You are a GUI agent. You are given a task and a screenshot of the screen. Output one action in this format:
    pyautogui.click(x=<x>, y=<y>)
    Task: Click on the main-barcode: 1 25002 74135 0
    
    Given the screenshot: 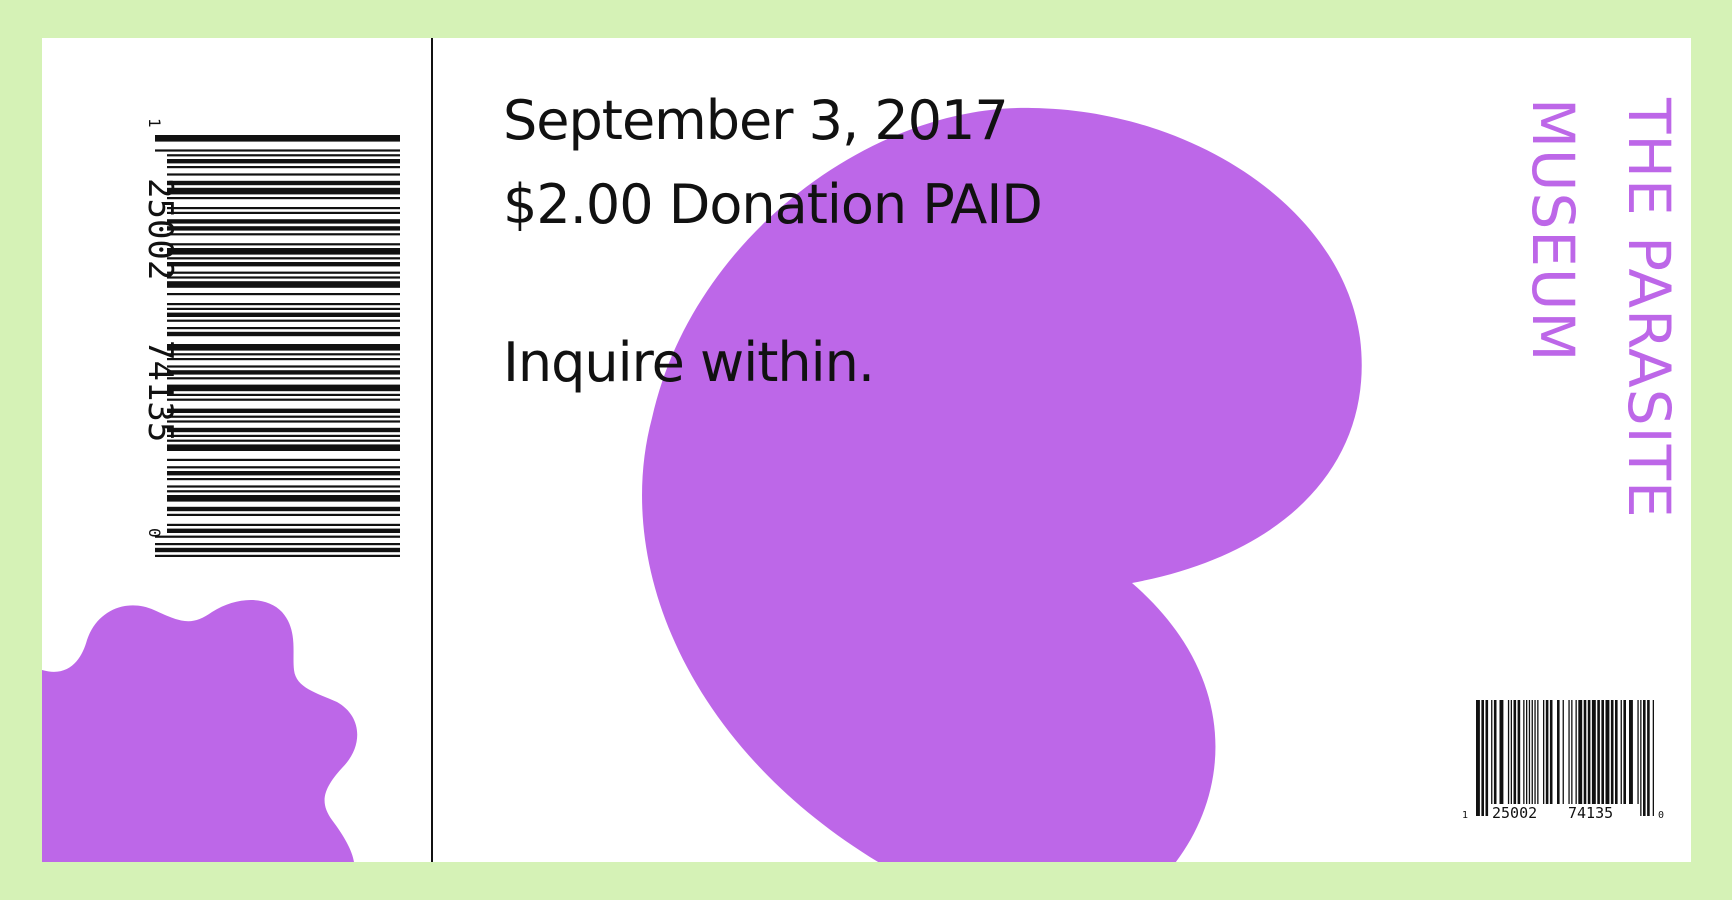 What is the action you would take?
    pyautogui.click(x=1563, y=761)
    